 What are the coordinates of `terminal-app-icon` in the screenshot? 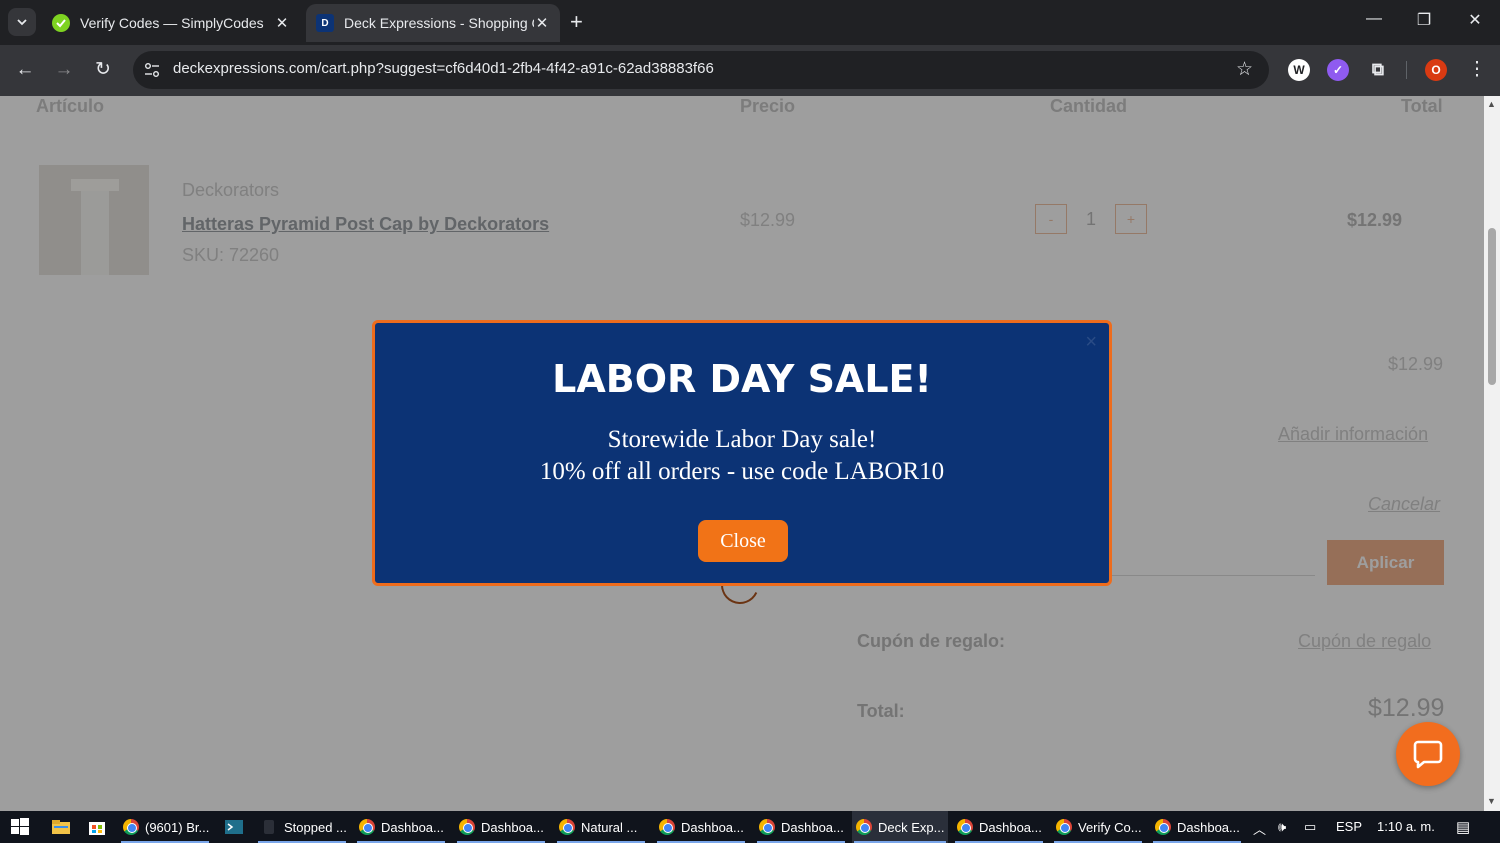 It's located at (234, 827).